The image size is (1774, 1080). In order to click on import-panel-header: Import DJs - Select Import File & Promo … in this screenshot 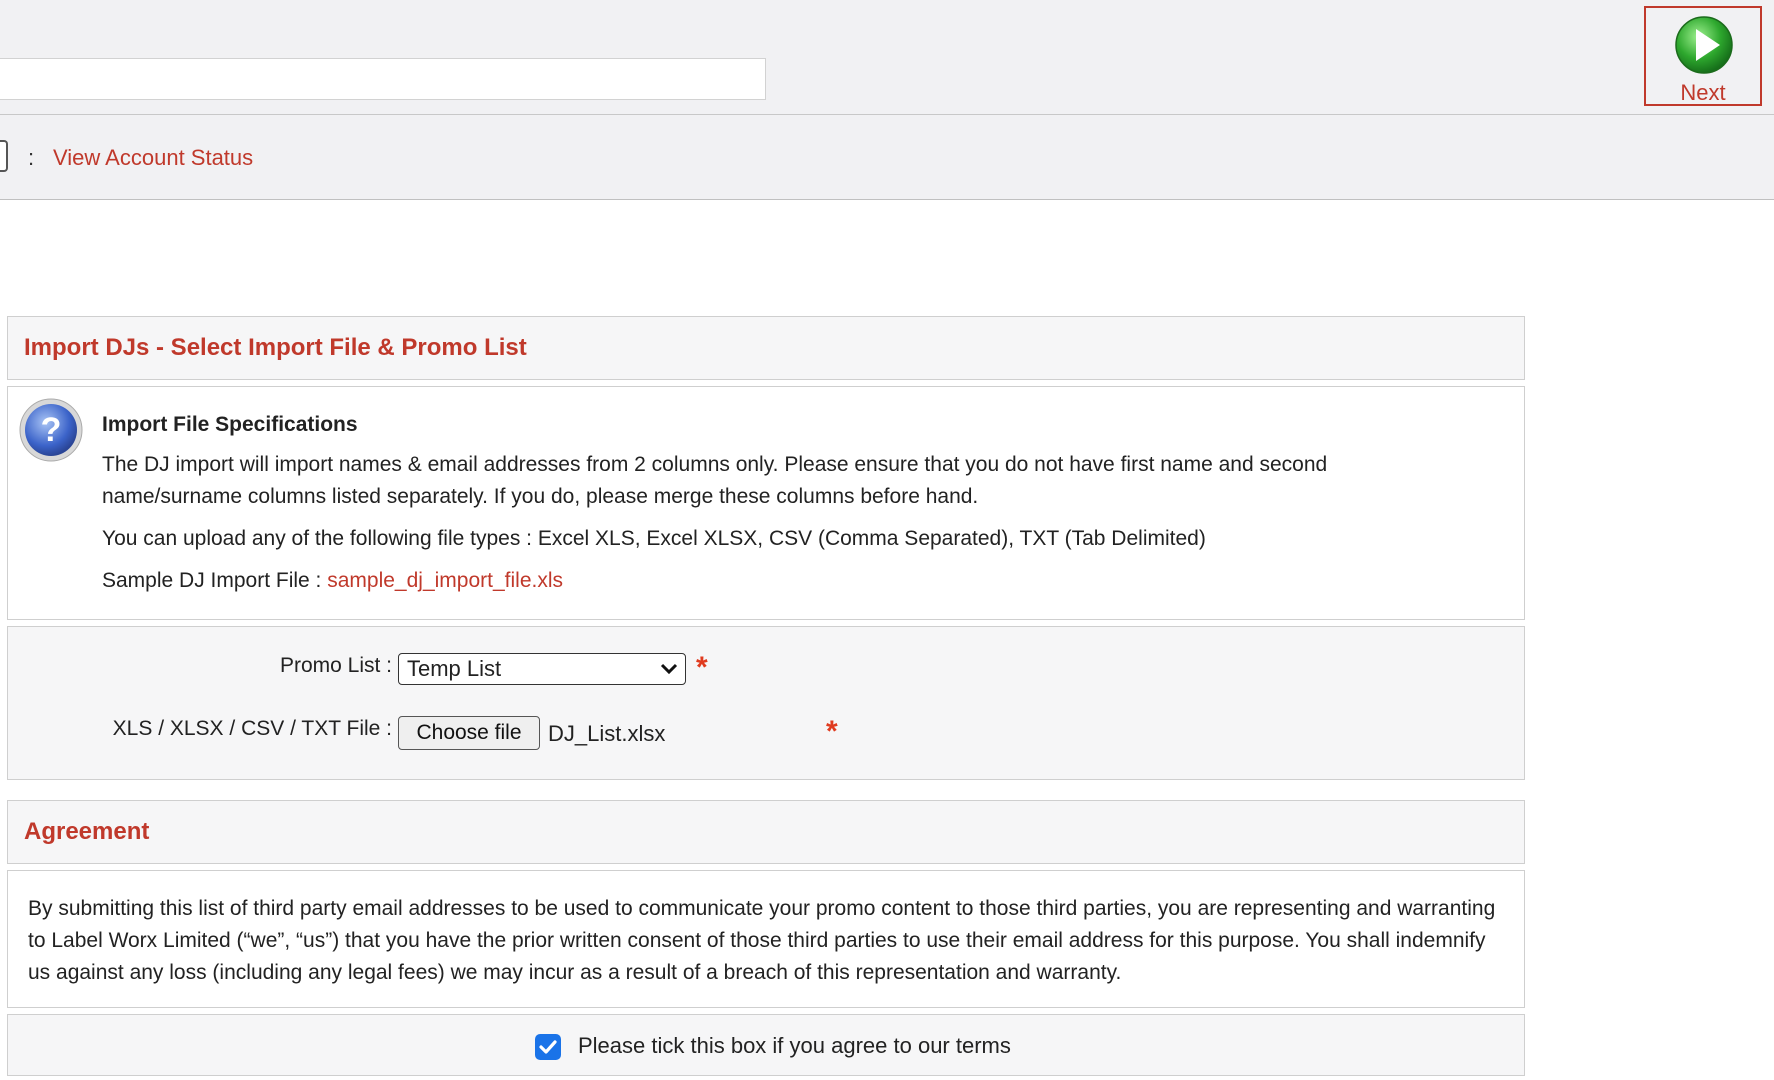, I will do `click(766, 348)`.